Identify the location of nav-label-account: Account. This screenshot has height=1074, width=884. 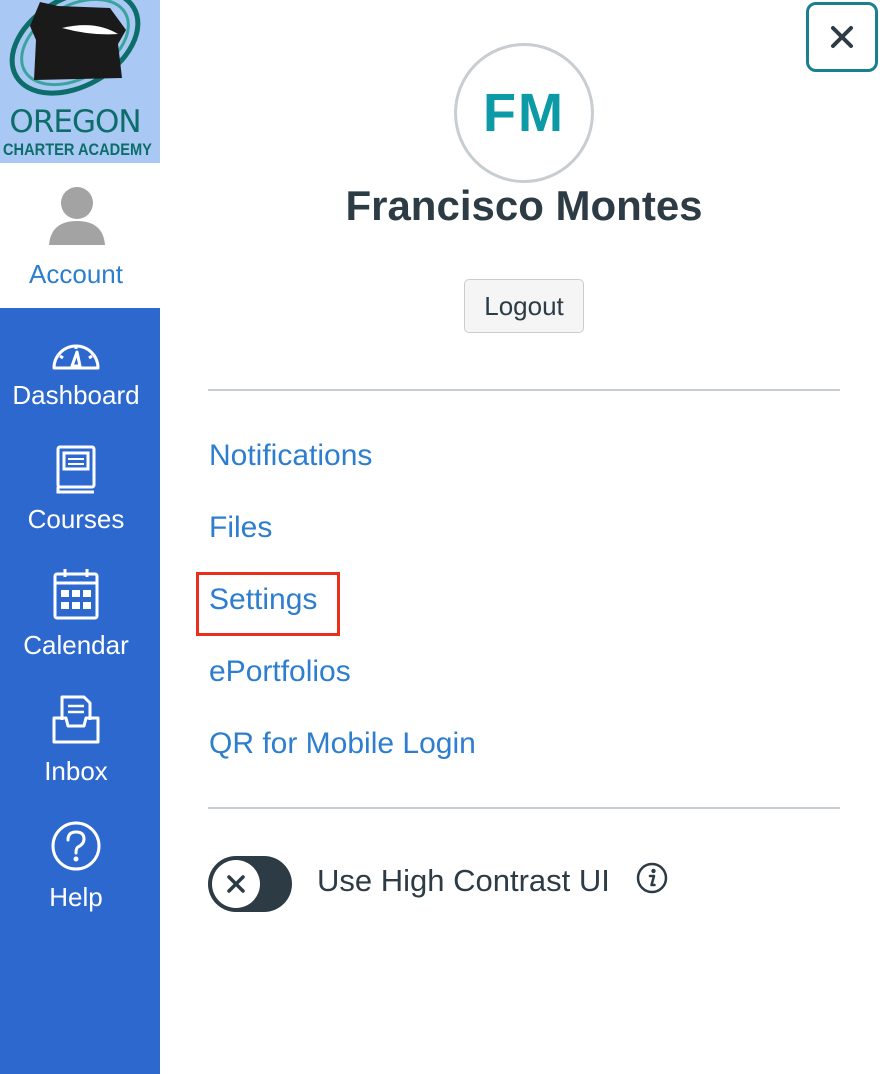
(76, 274).